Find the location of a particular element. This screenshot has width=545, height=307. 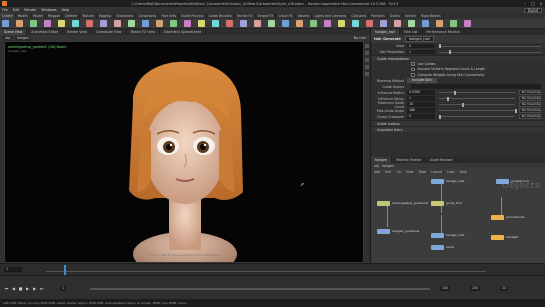

node-name-field: hairgen_hair is located at coordinates (419, 39).